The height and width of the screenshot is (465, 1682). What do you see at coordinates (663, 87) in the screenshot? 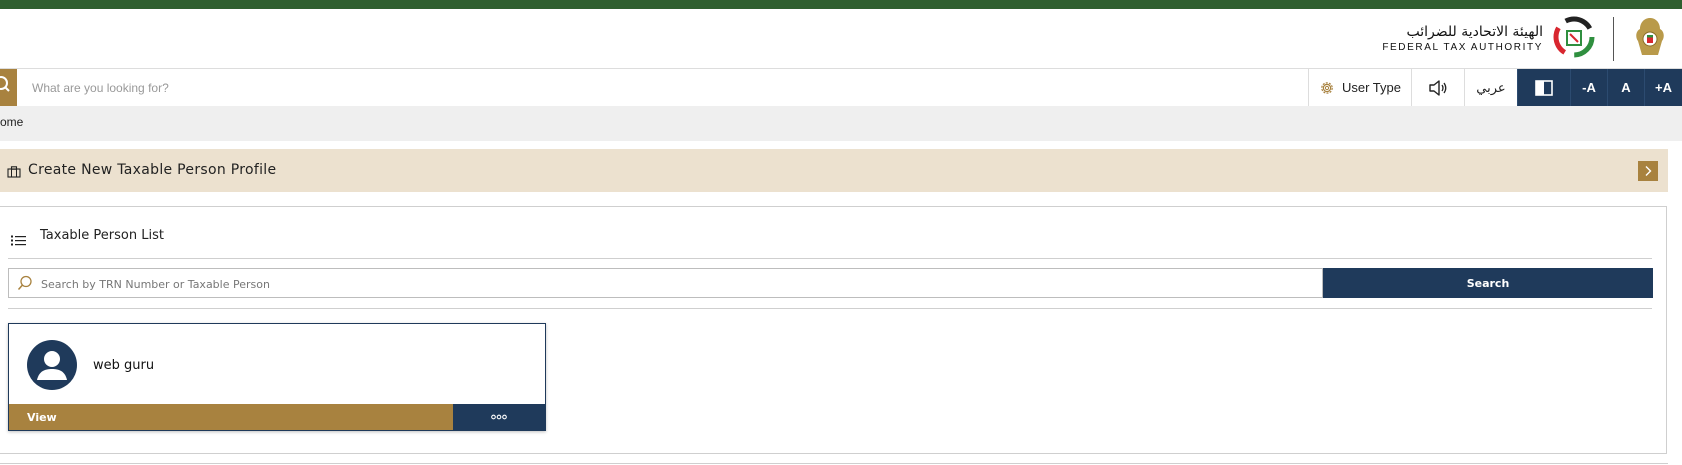
I see `site-search-input` at bounding box center [663, 87].